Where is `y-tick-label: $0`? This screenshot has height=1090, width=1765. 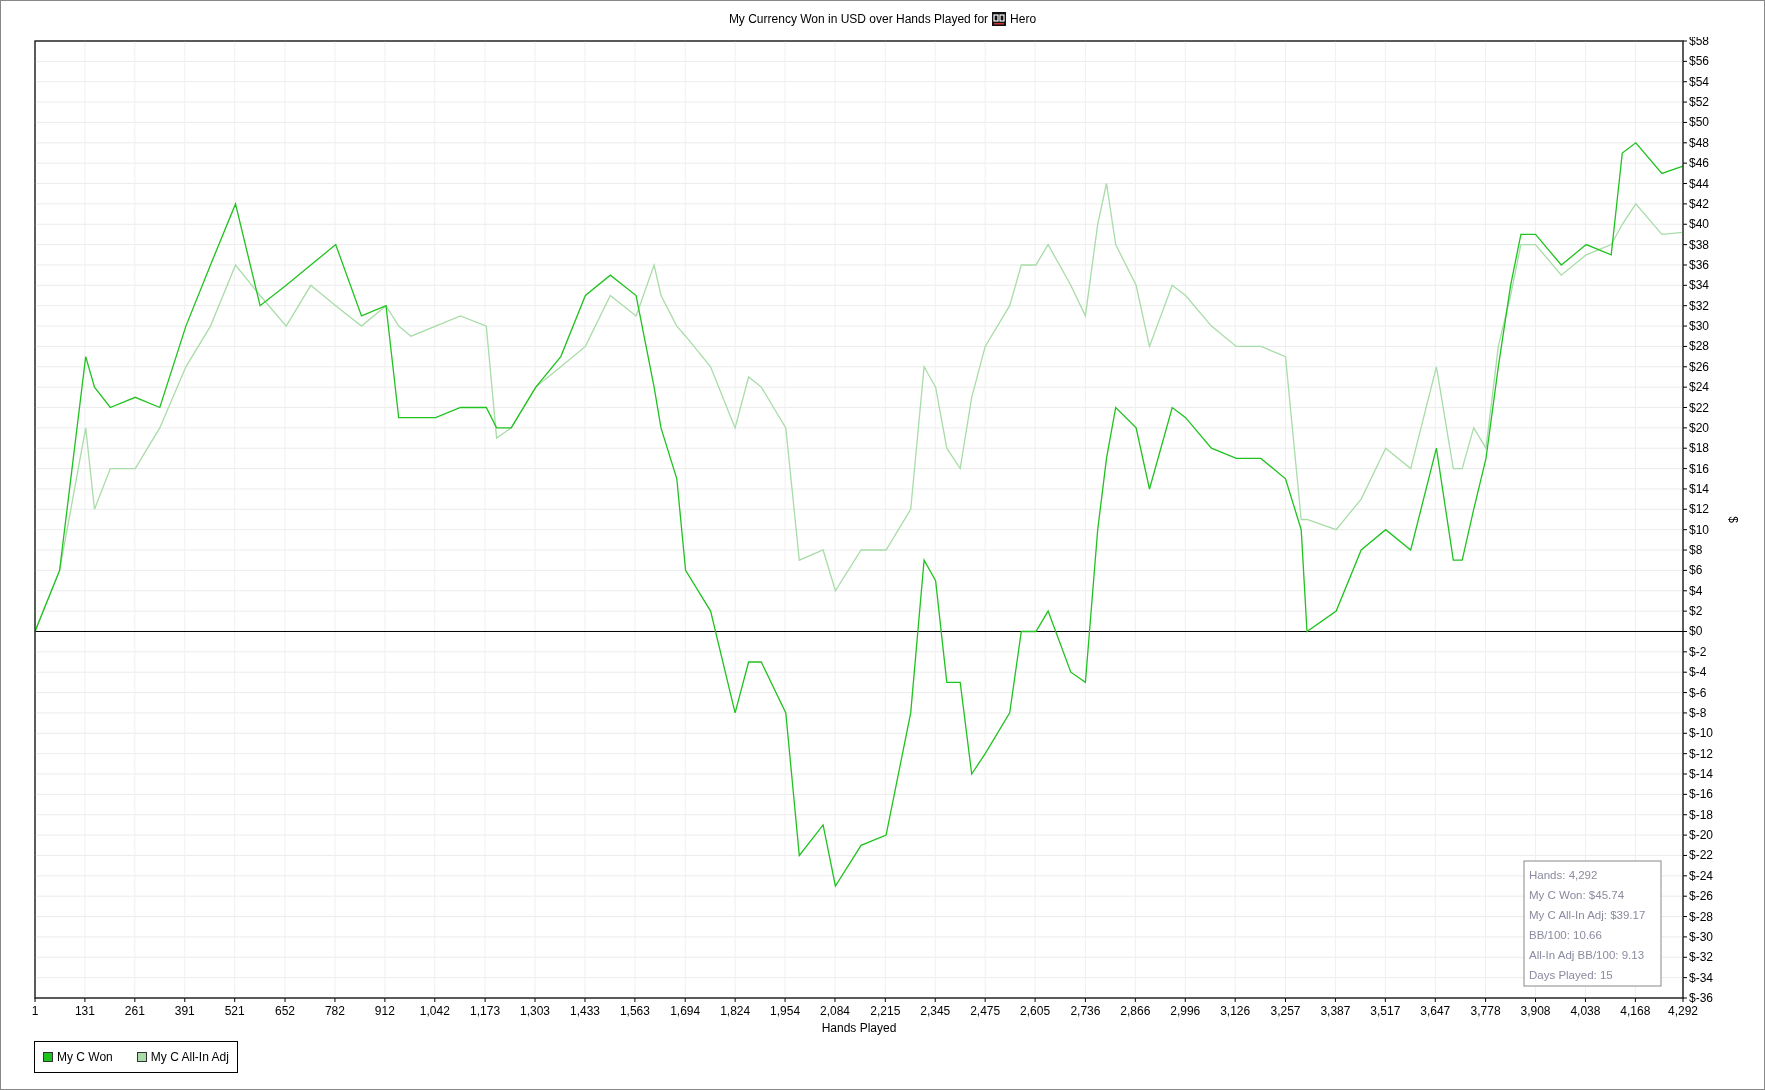
y-tick-label: $0 is located at coordinates (1696, 631).